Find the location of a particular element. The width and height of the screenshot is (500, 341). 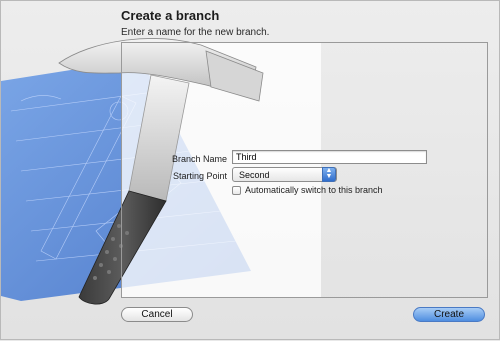

updown-arrows-icon: ▲ ▼ is located at coordinates (329, 174).